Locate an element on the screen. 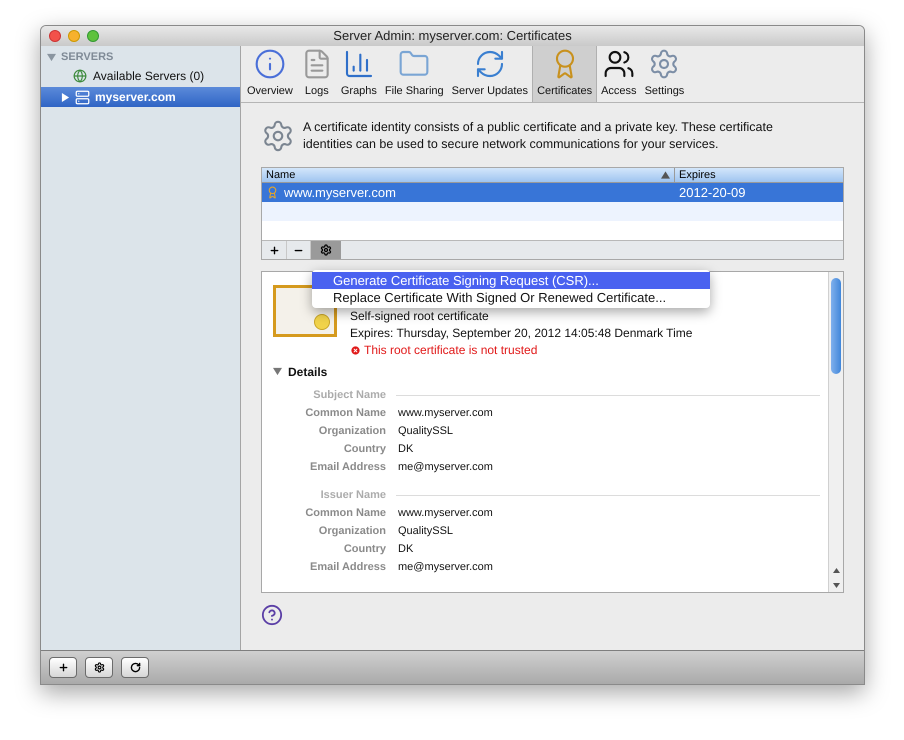 The image size is (904, 740). section-heading: Subject Name is located at coordinates (349, 395).